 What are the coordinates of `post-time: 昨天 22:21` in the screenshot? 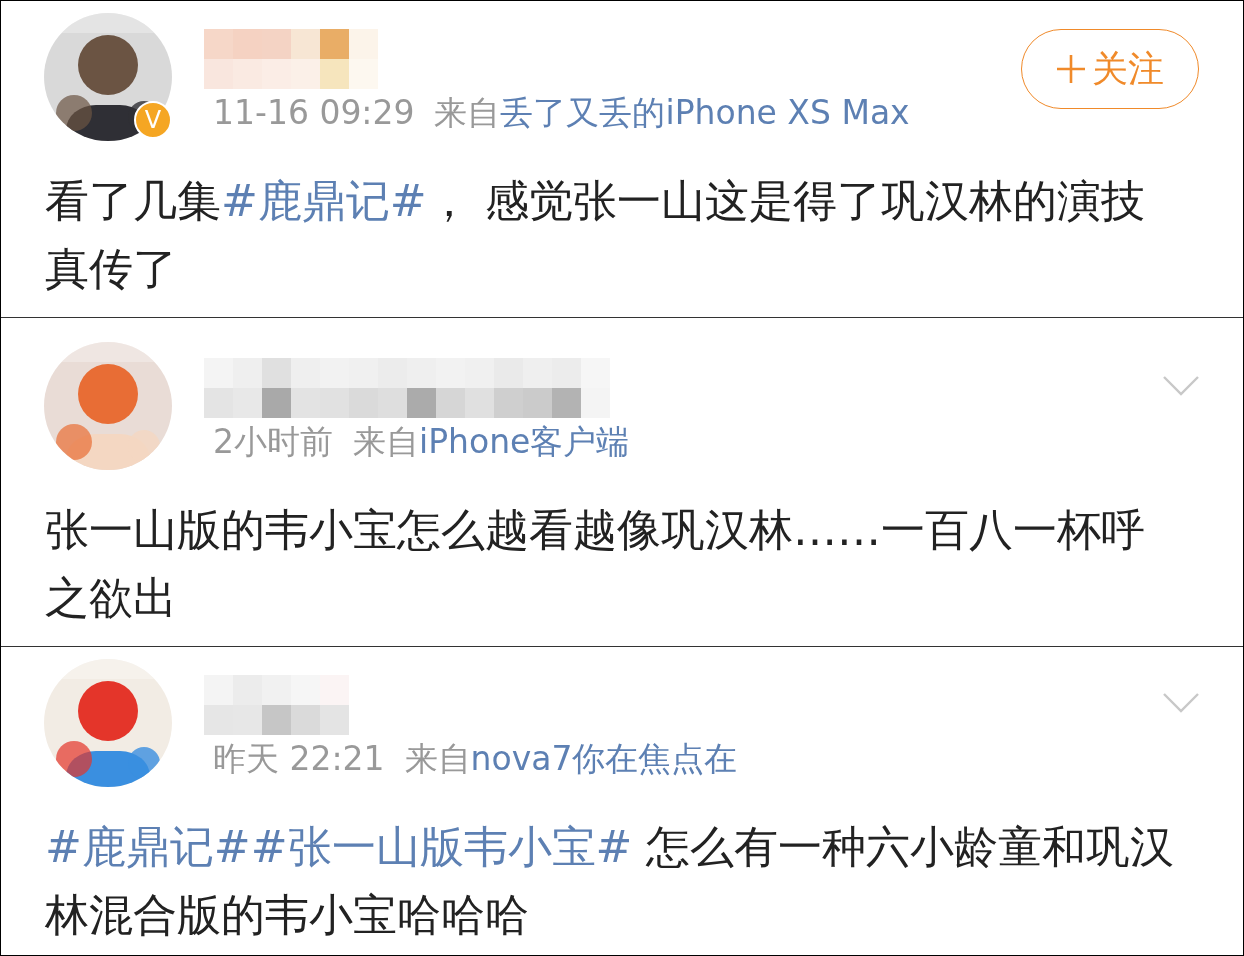 It's located at (299, 758).